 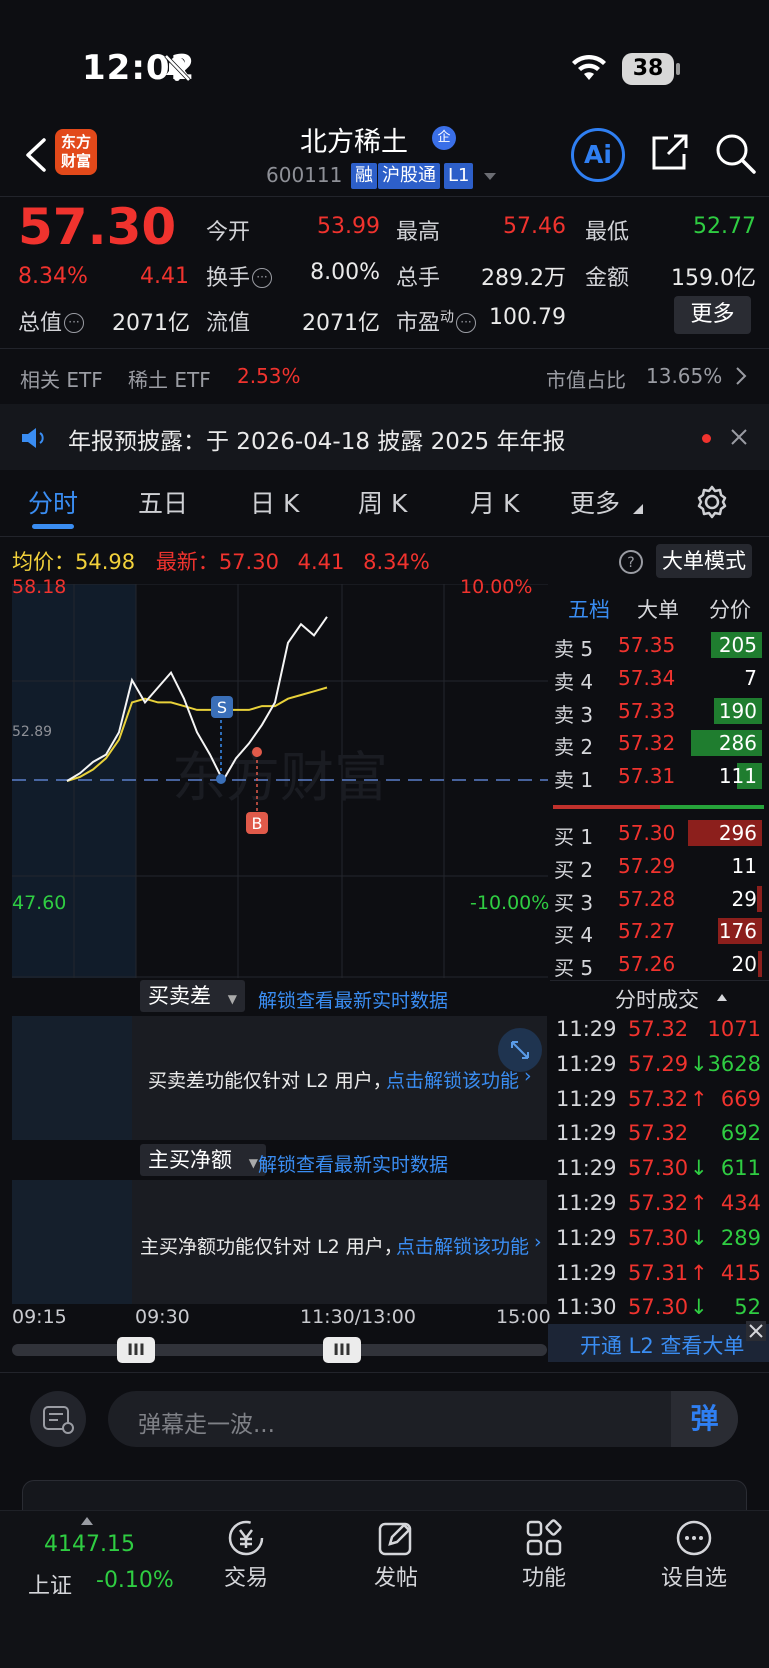 I want to click on pe-sup: 动, so click(x=447, y=317).